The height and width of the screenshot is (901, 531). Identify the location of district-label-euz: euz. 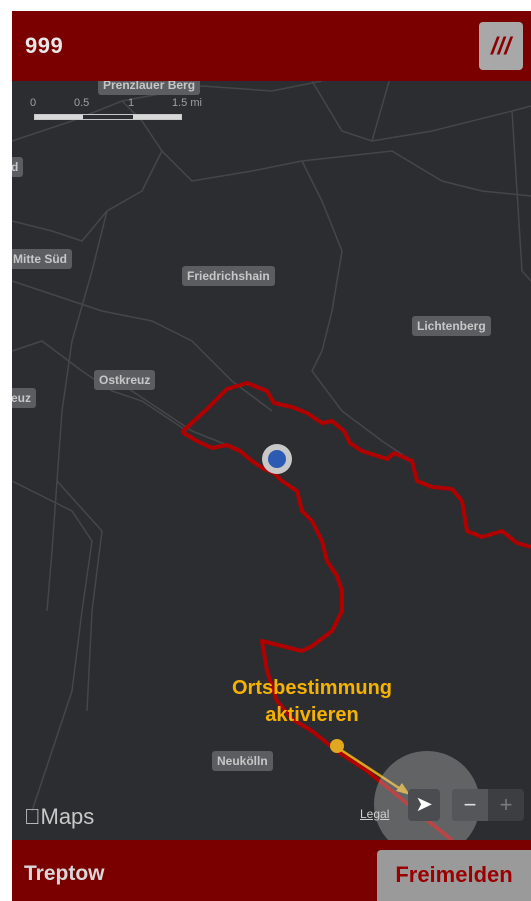
(24, 398).